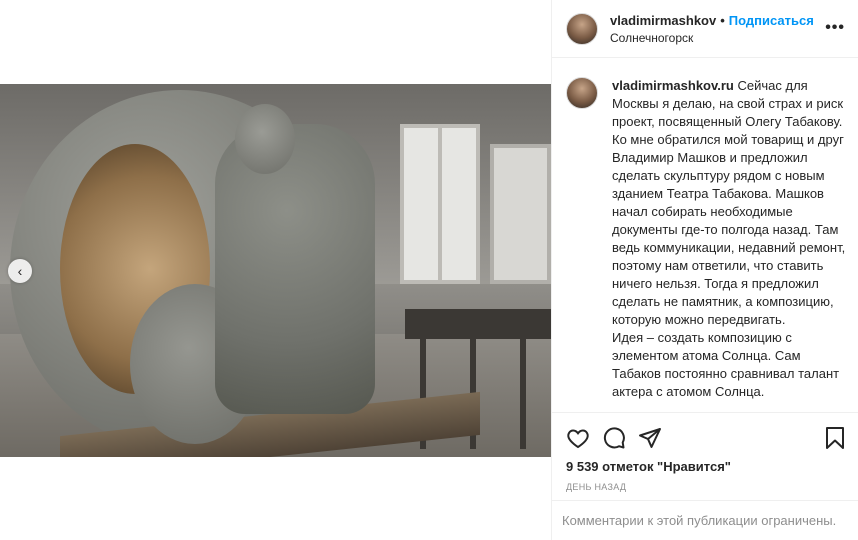  I want to click on sculpture-man-head, so click(265, 139).